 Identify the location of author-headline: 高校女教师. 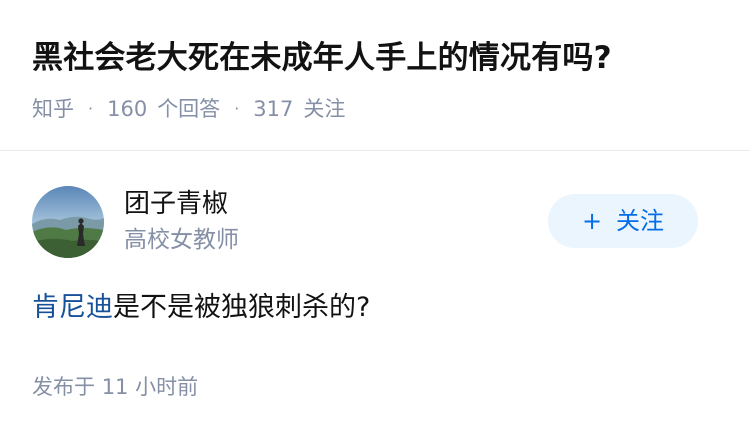
(181, 240).